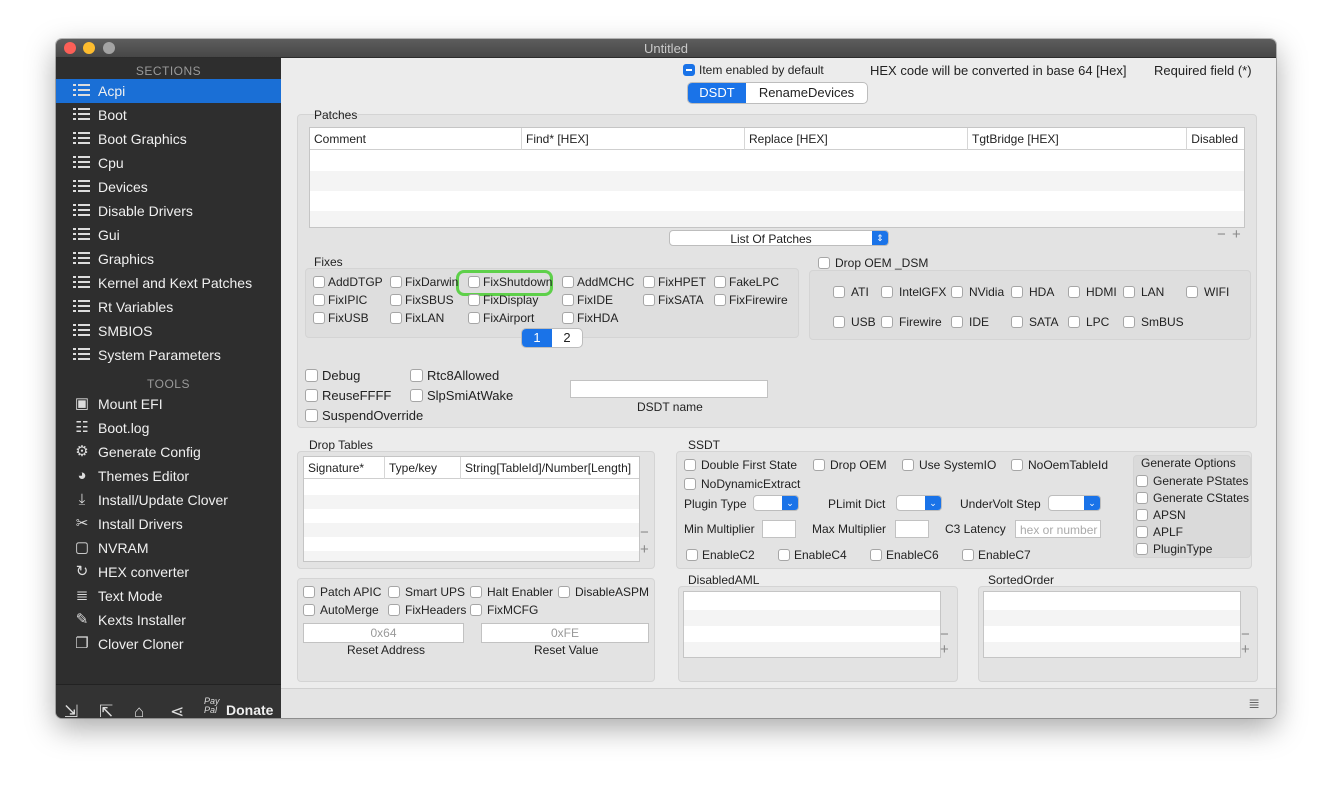  What do you see at coordinates (396, 300) in the screenshot?
I see `fixsbus-checkbox` at bounding box center [396, 300].